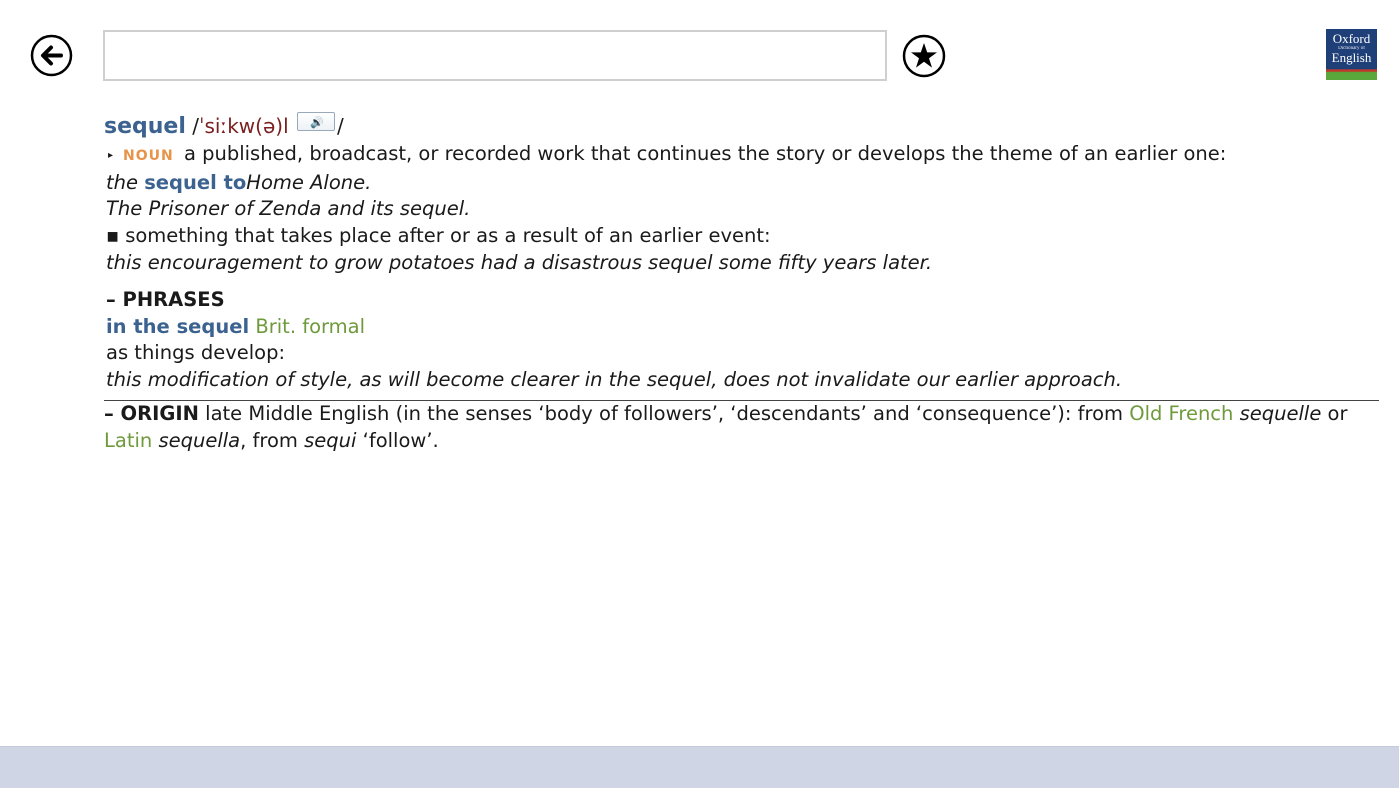  What do you see at coordinates (148, 155) in the screenshot?
I see `part-of-speech: NOUN` at bounding box center [148, 155].